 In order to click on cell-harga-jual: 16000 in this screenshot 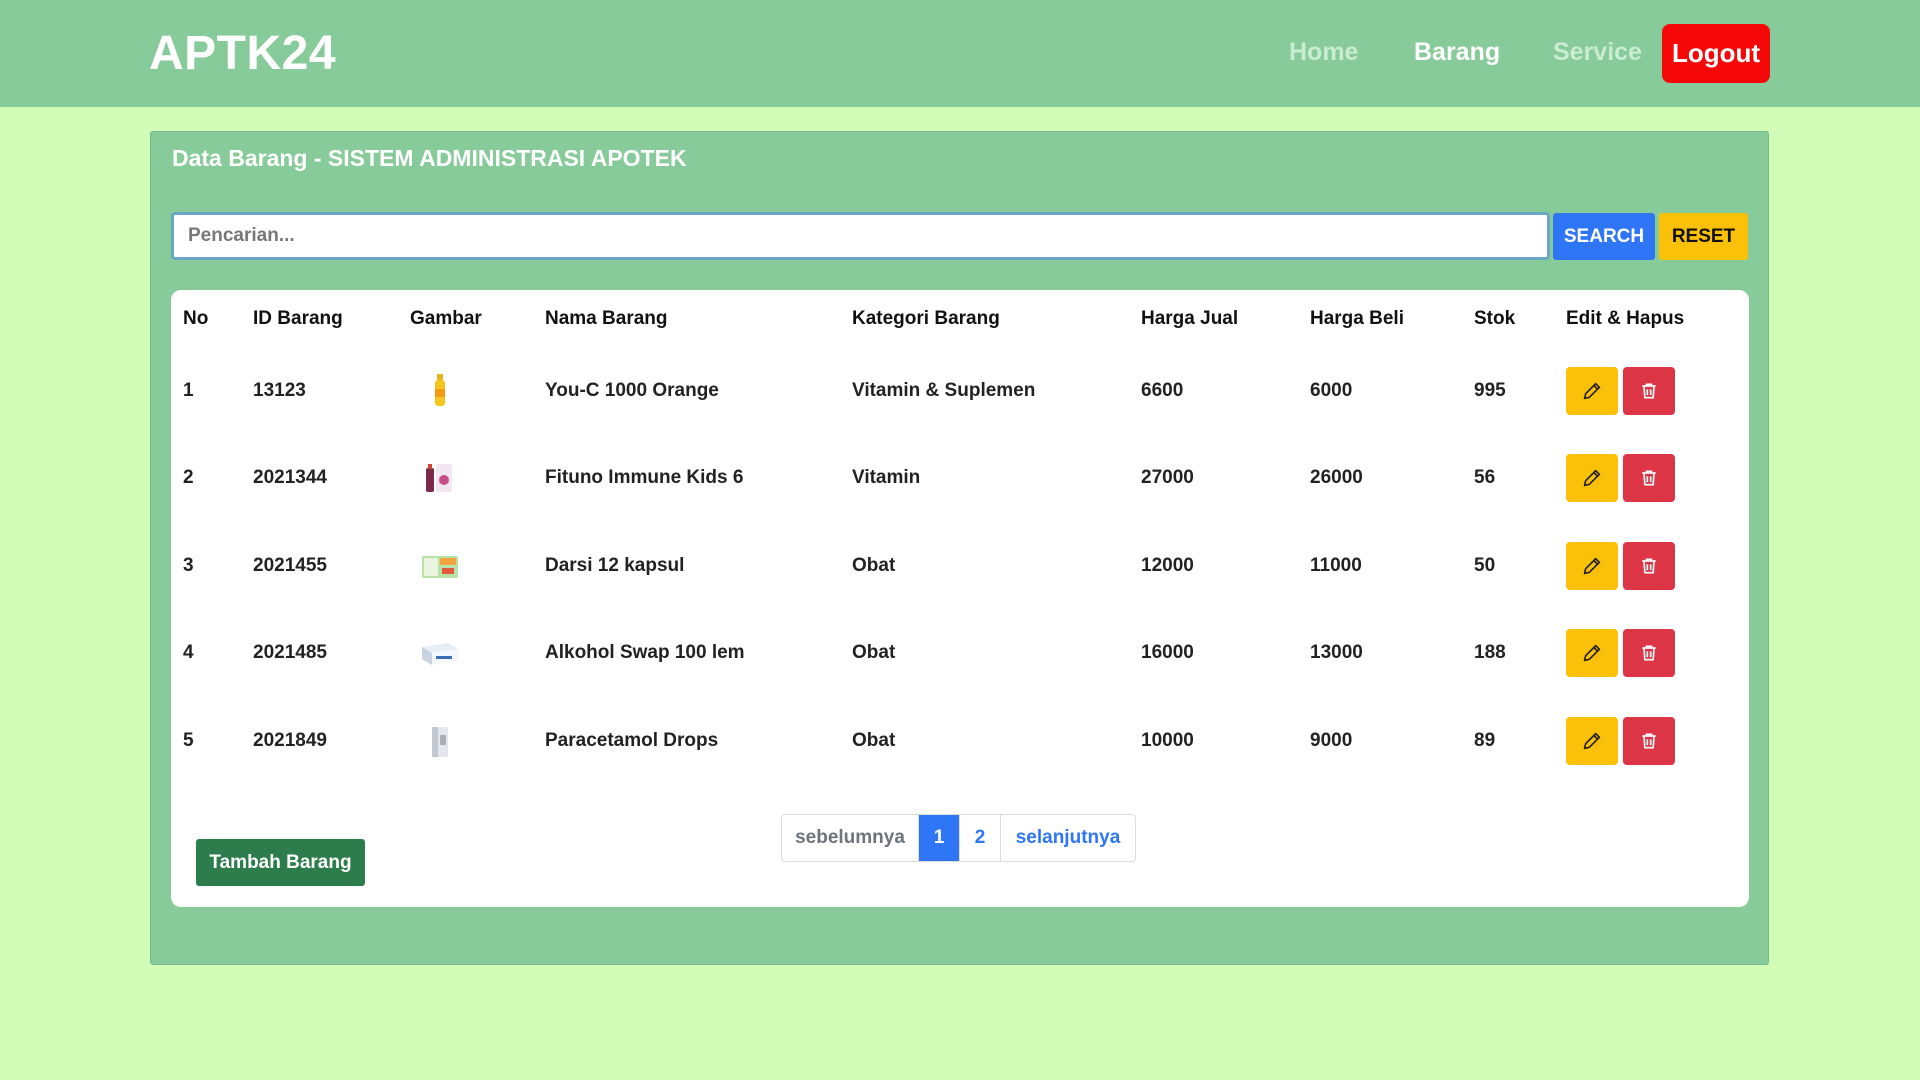, I will do `click(1167, 653)`.